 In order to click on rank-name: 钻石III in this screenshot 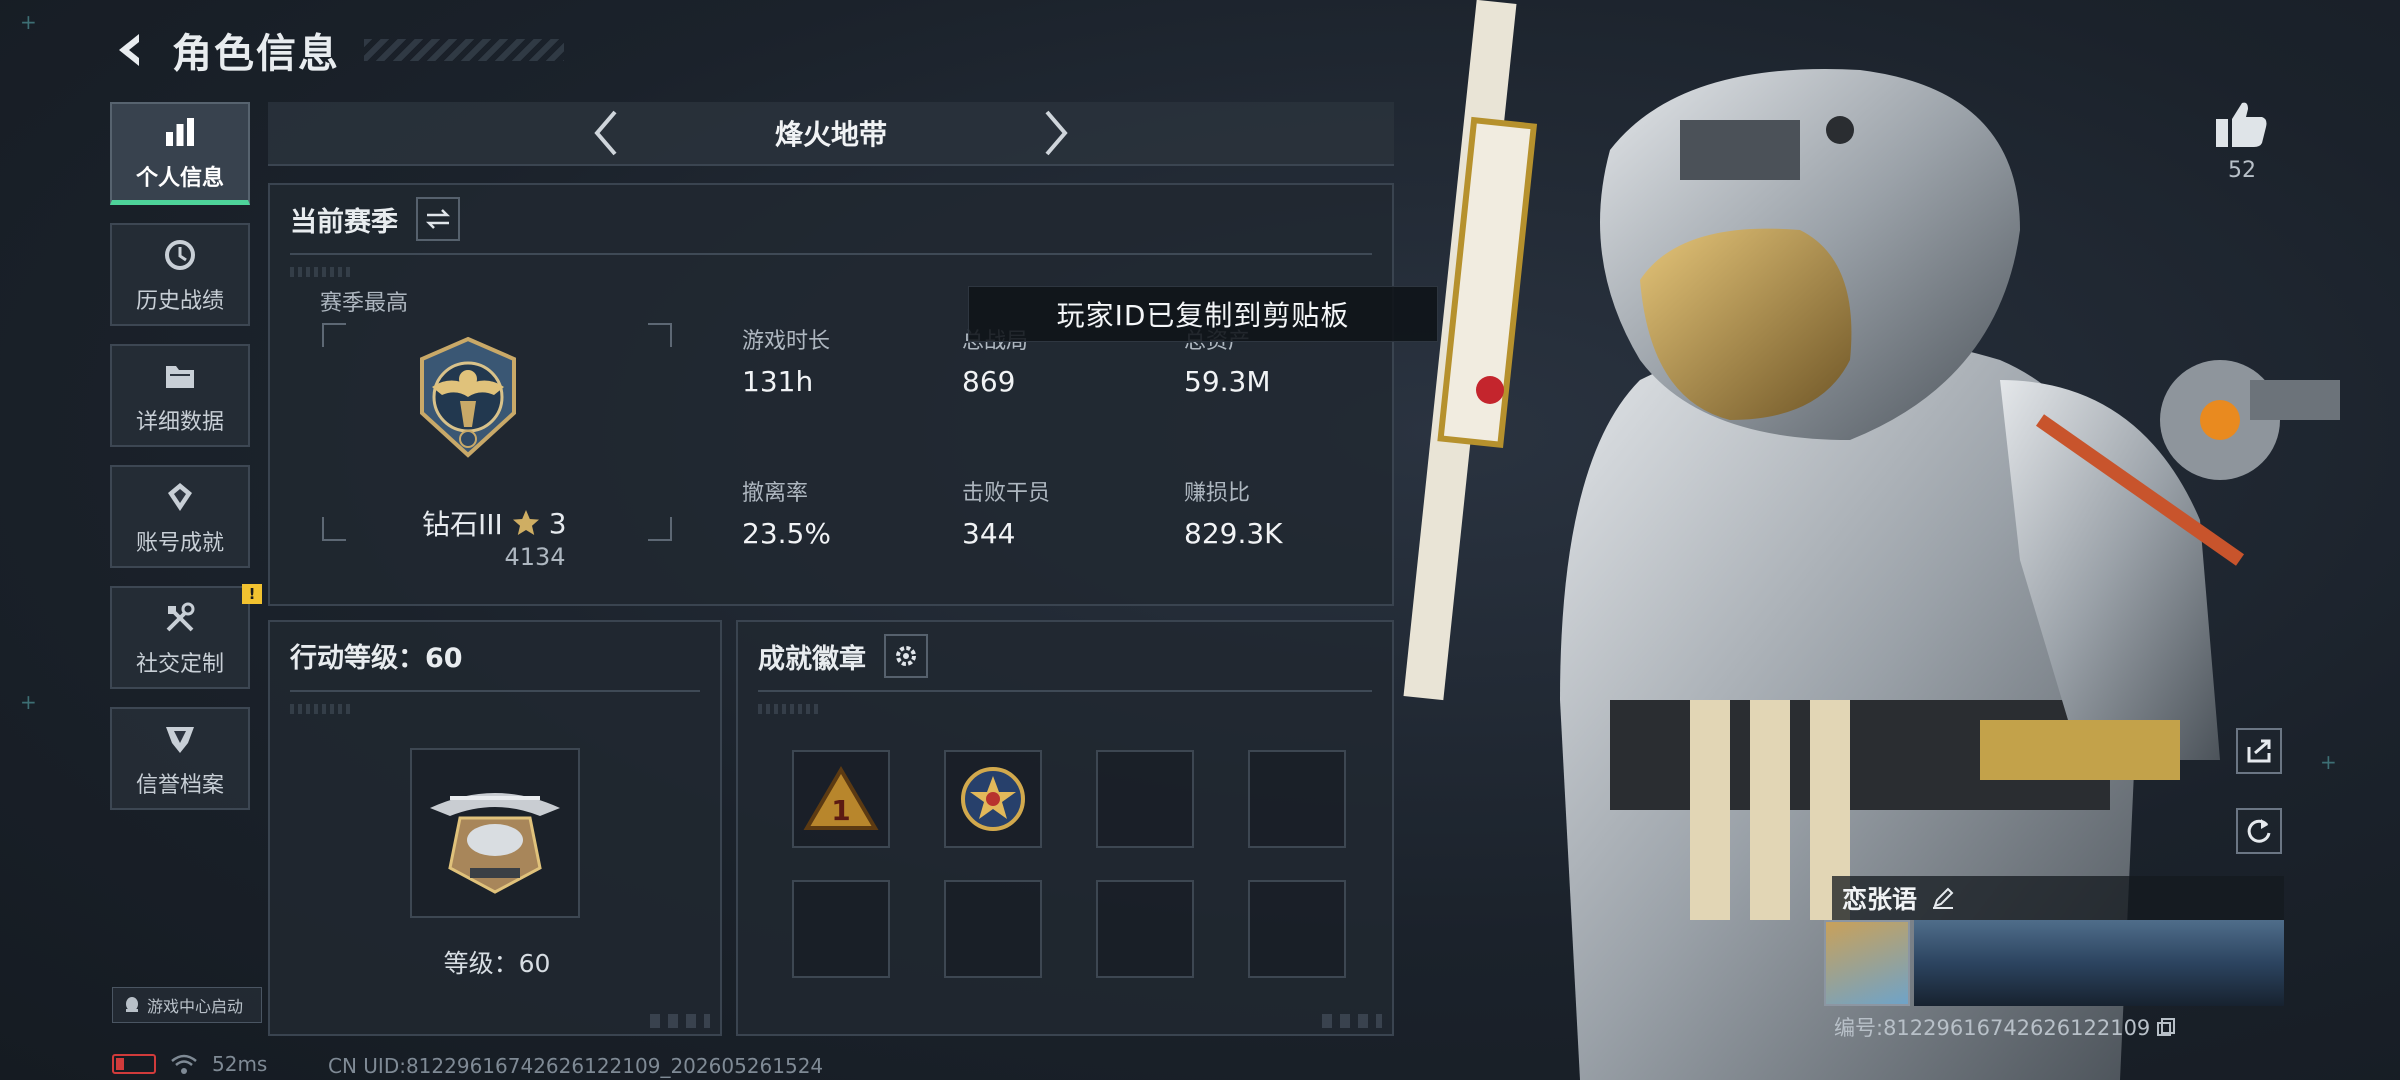, I will do `click(462, 524)`.